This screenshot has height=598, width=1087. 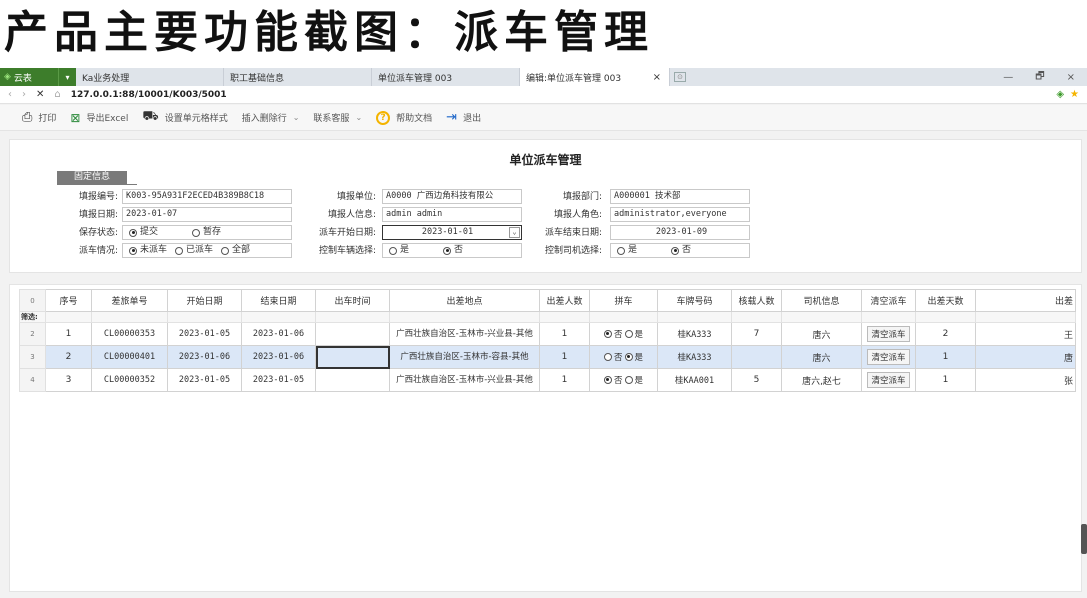 I want to click on cell-location: 广西壮族自治区-玉林市-容县-其他, so click(x=464, y=357).